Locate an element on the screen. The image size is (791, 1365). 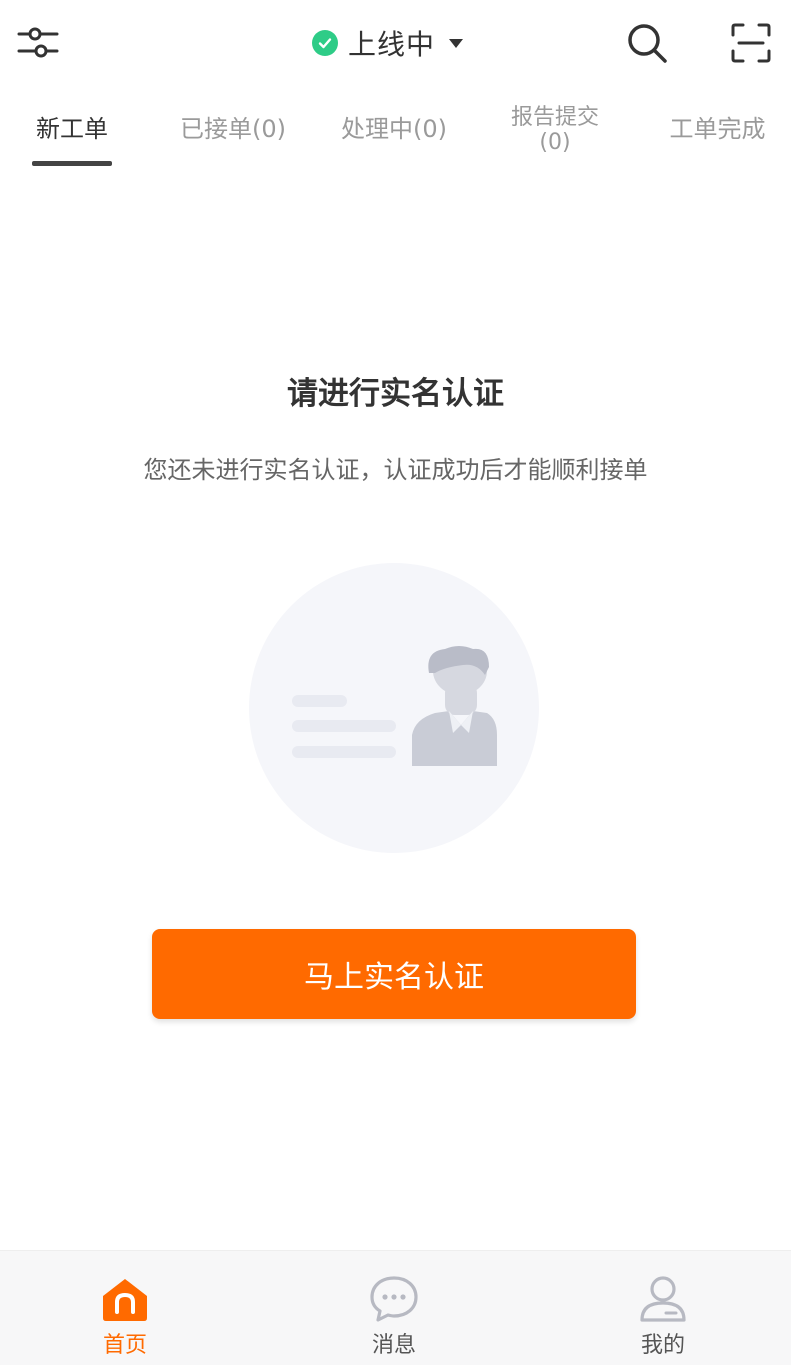
bottom-nav: 首页 消息 我的 is located at coordinates (395, 1307).